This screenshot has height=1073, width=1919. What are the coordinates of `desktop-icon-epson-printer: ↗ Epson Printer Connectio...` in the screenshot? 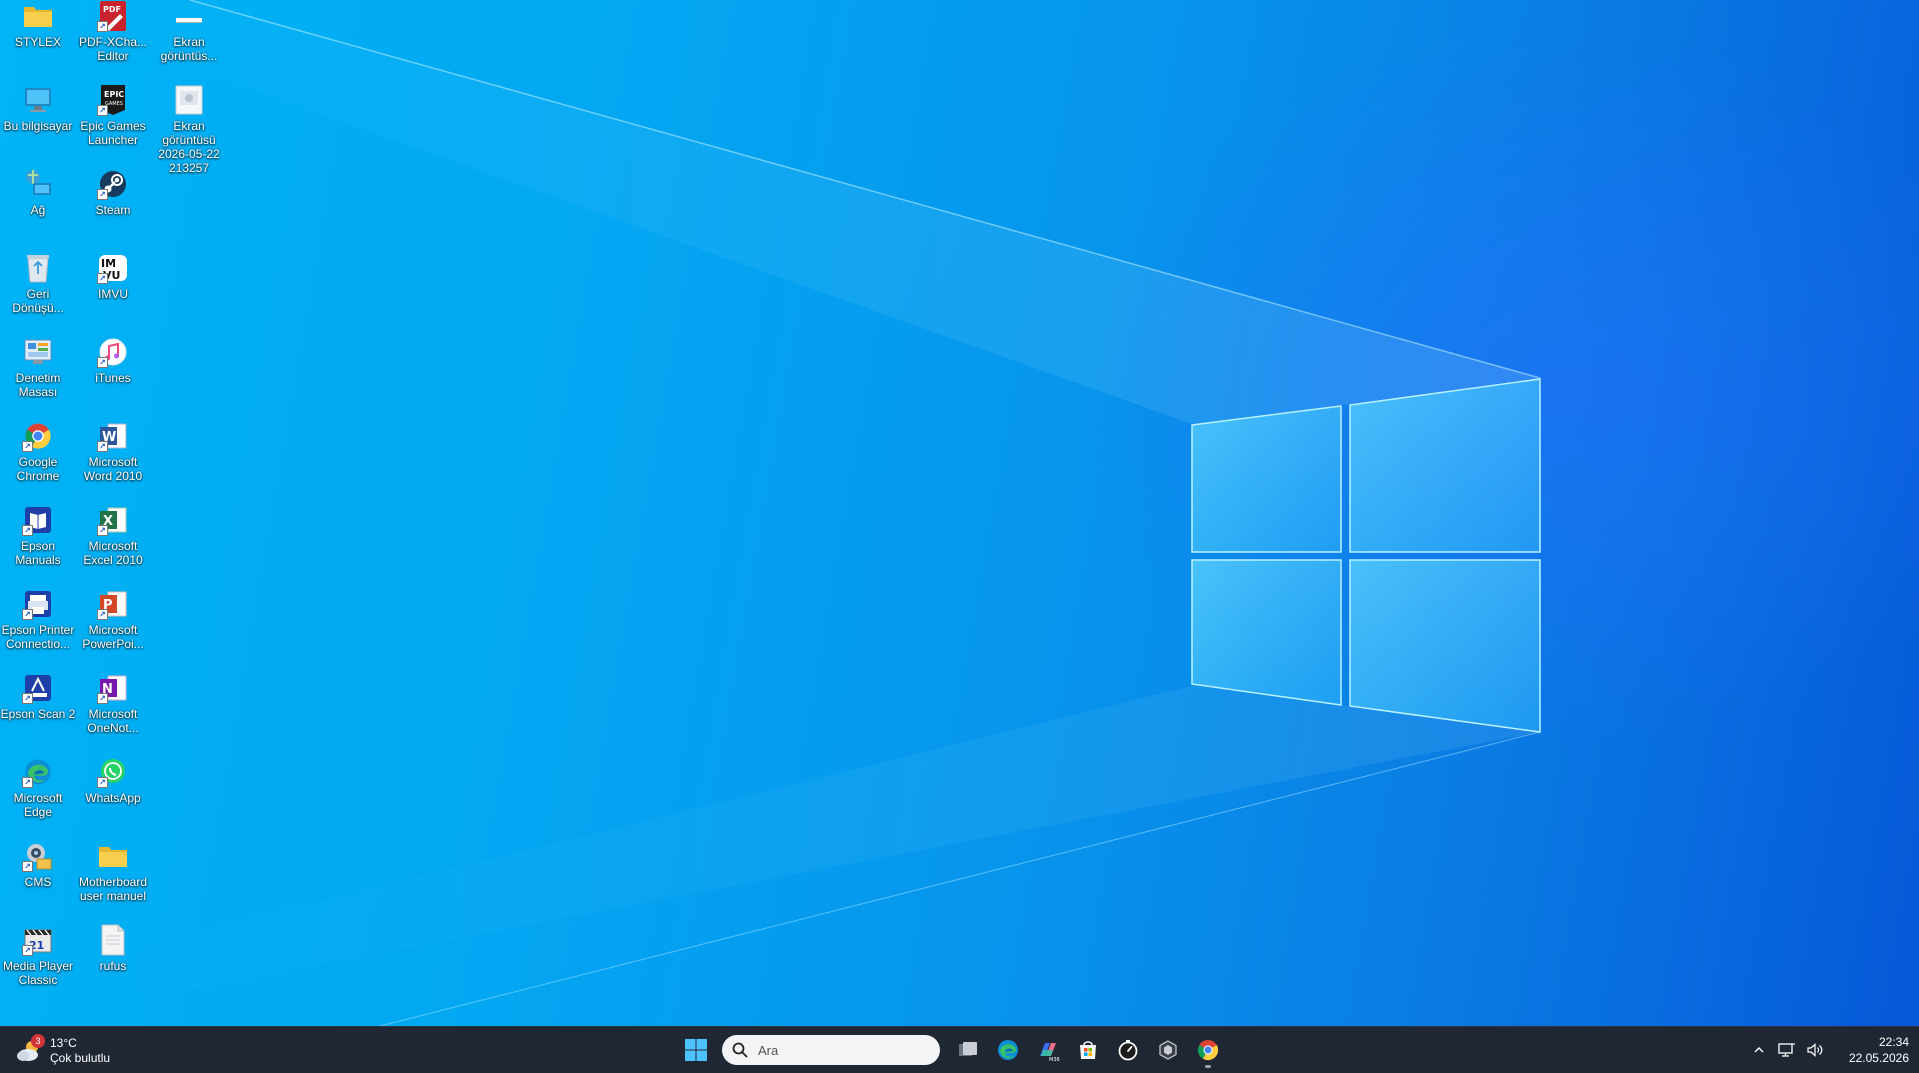 It's located at (38, 619).